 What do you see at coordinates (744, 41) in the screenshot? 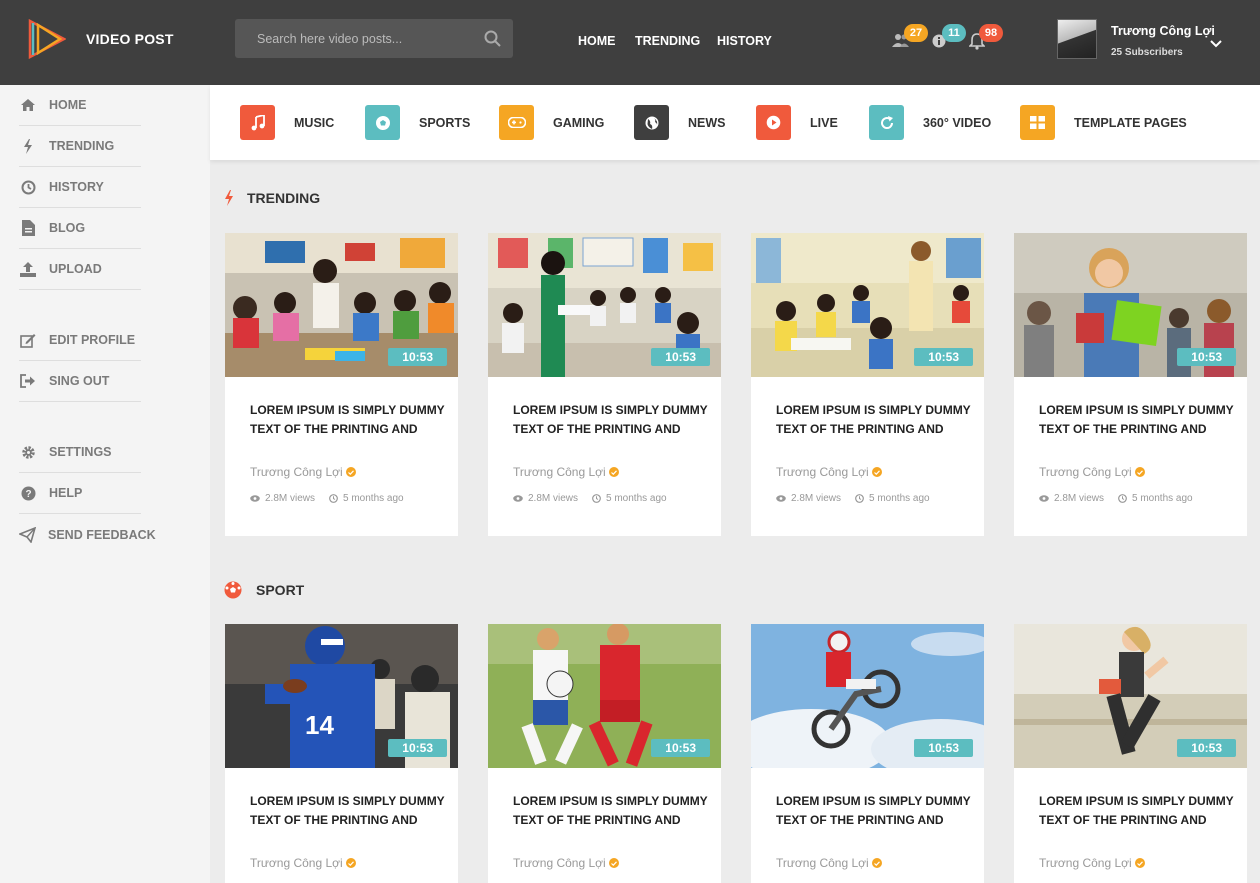
I see `topnav-history: HISTORY` at bounding box center [744, 41].